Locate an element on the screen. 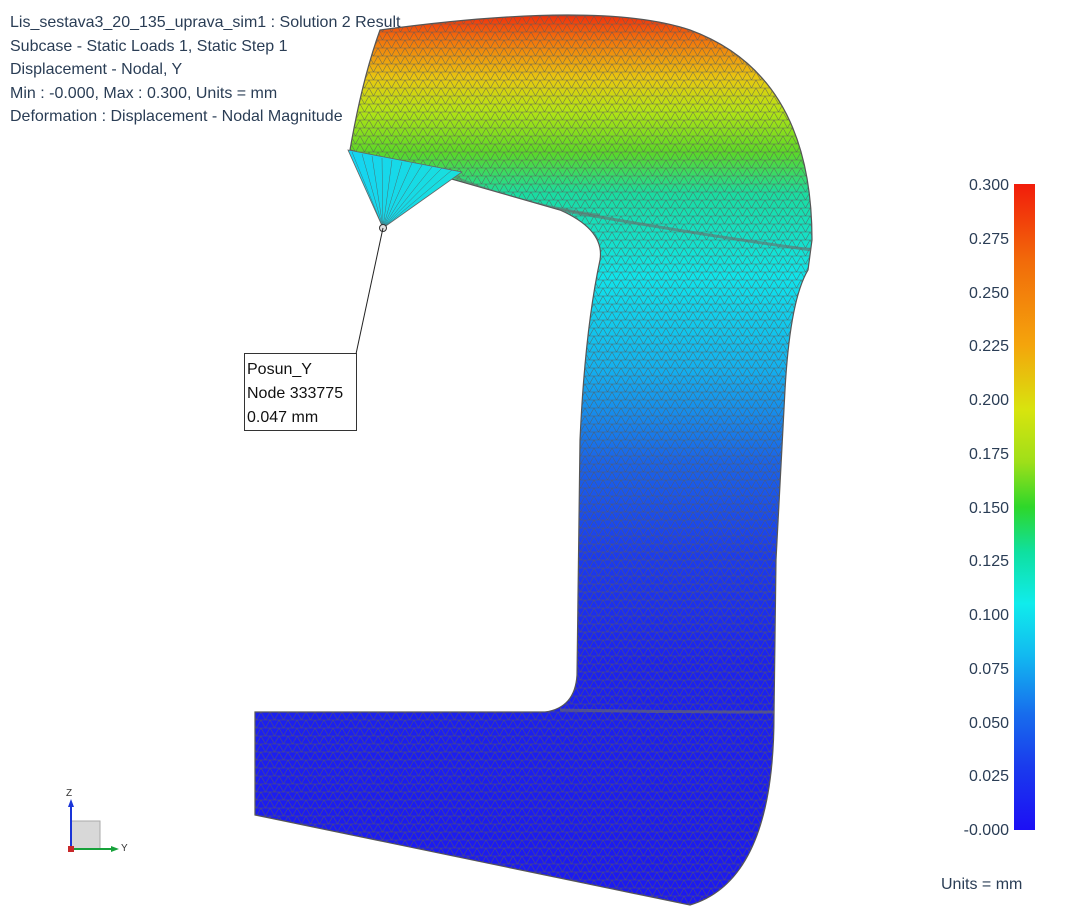 The image size is (1067, 922). legend-value: 0.200 is located at coordinates (988, 400).